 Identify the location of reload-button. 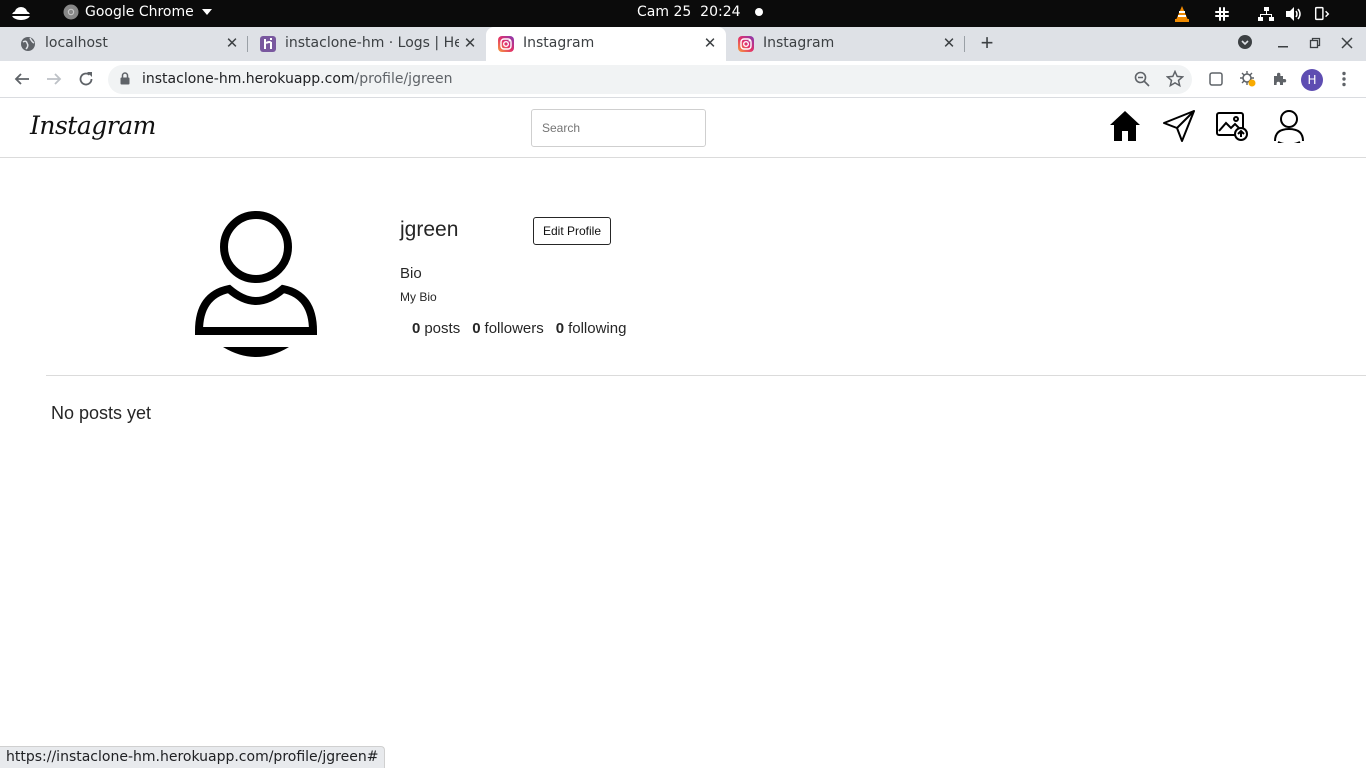
(86, 79).